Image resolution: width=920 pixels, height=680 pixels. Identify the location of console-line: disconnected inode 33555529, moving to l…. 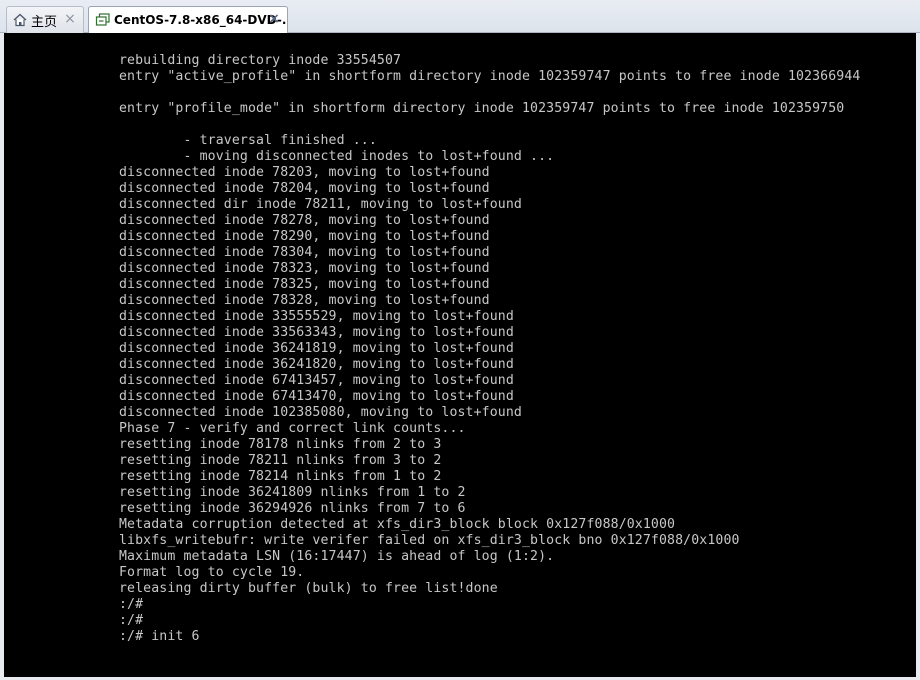
(316, 316).